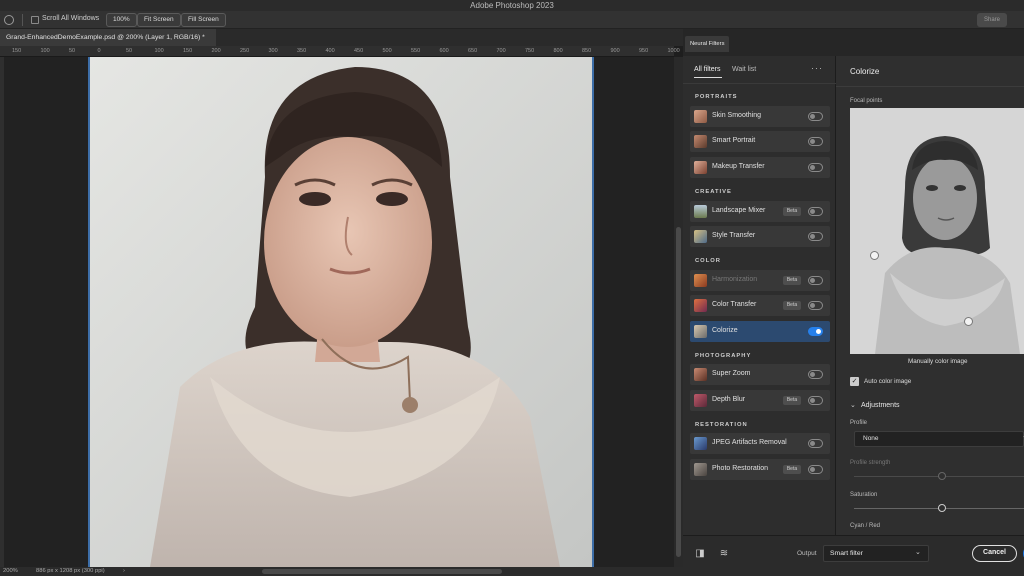  Describe the element at coordinates (737, 115) in the screenshot. I see `filter-label: Skin Smoothing` at that location.